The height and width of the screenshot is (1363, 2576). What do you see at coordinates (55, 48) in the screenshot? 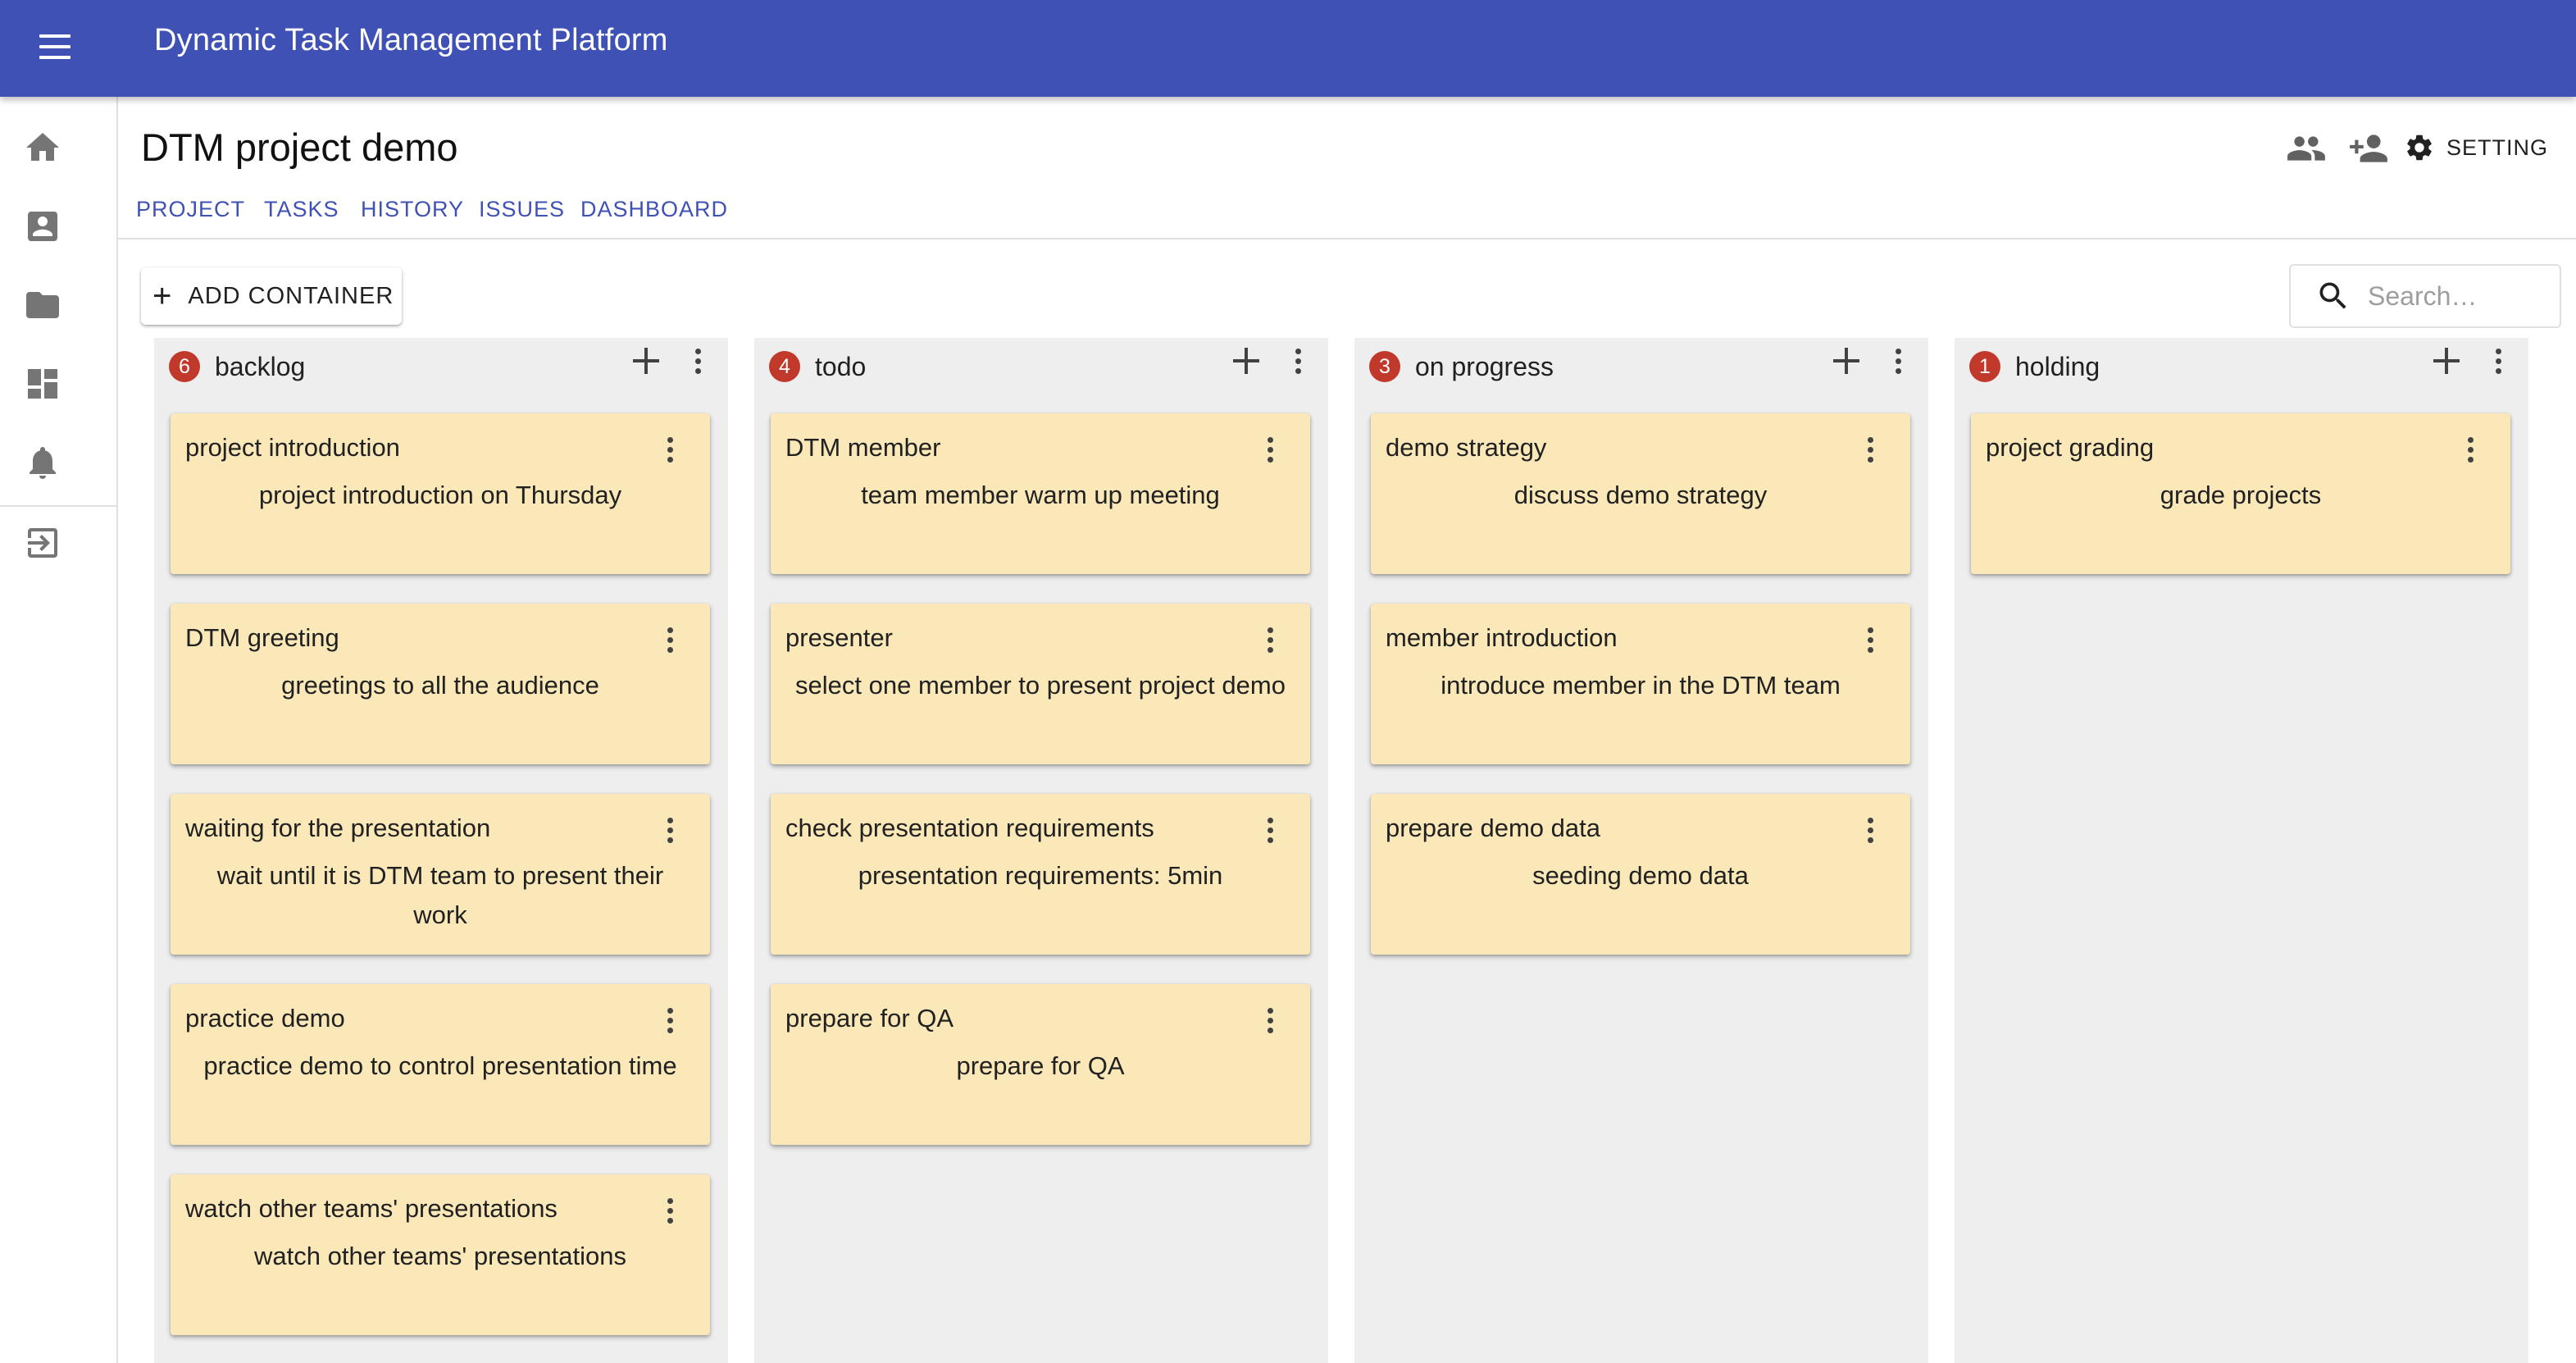
I see `menu-icon` at bounding box center [55, 48].